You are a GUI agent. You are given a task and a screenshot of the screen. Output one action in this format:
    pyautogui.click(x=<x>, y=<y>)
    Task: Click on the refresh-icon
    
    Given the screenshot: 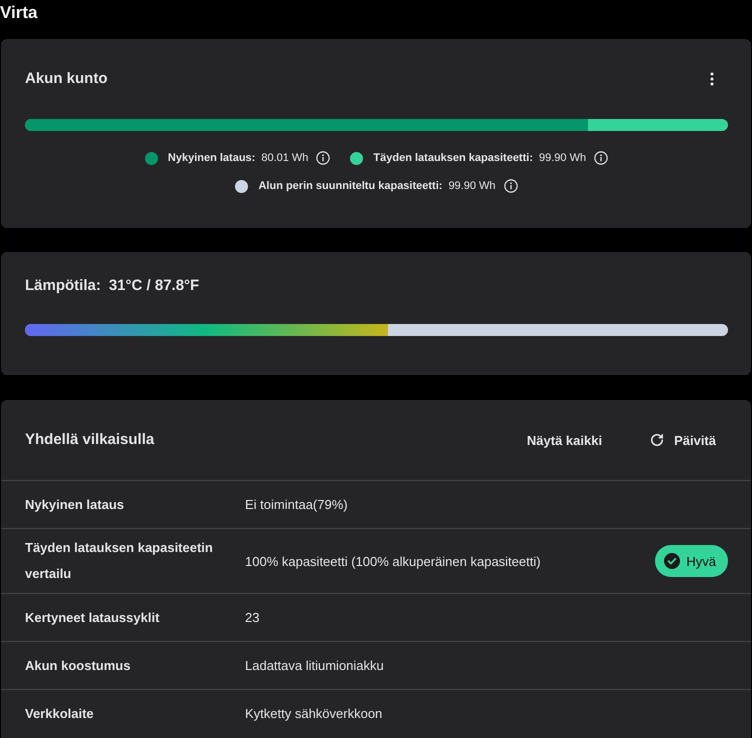 What is the action you would take?
    pyautogui.click(x=657, y=440)
    